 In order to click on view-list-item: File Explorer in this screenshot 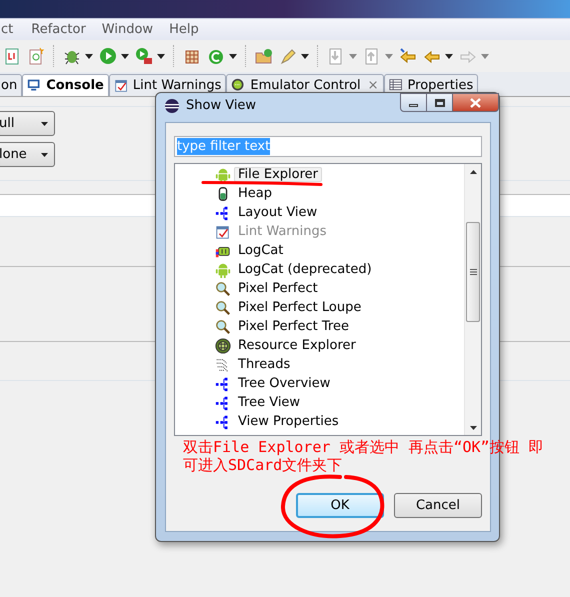, I will do `click(278, 174)`.